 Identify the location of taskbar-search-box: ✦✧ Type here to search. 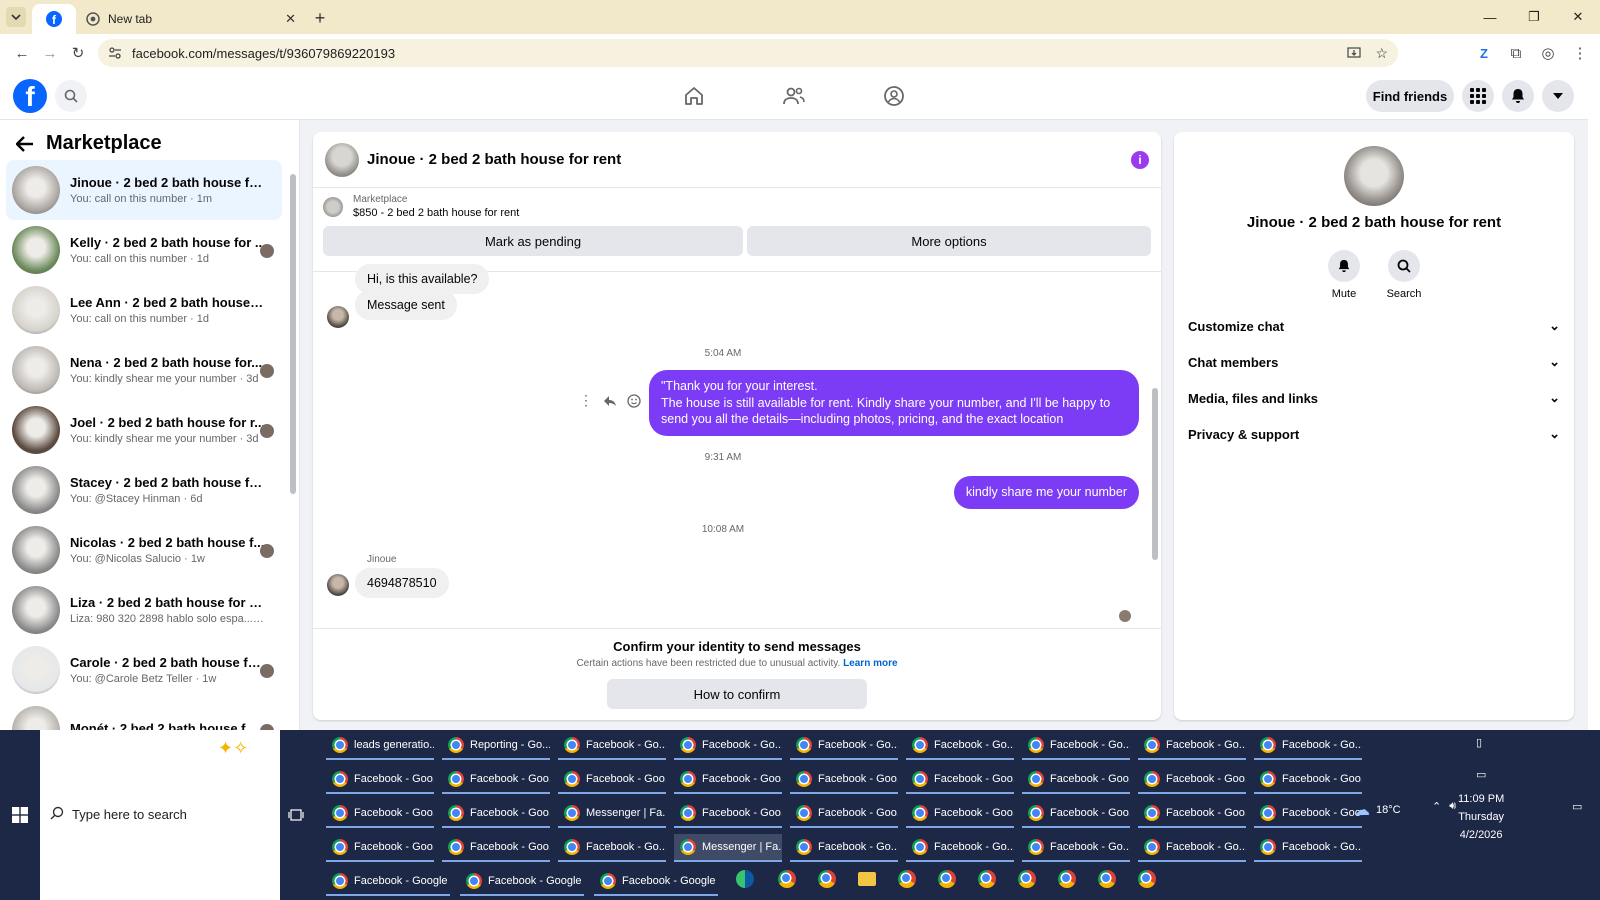
(160, 815).